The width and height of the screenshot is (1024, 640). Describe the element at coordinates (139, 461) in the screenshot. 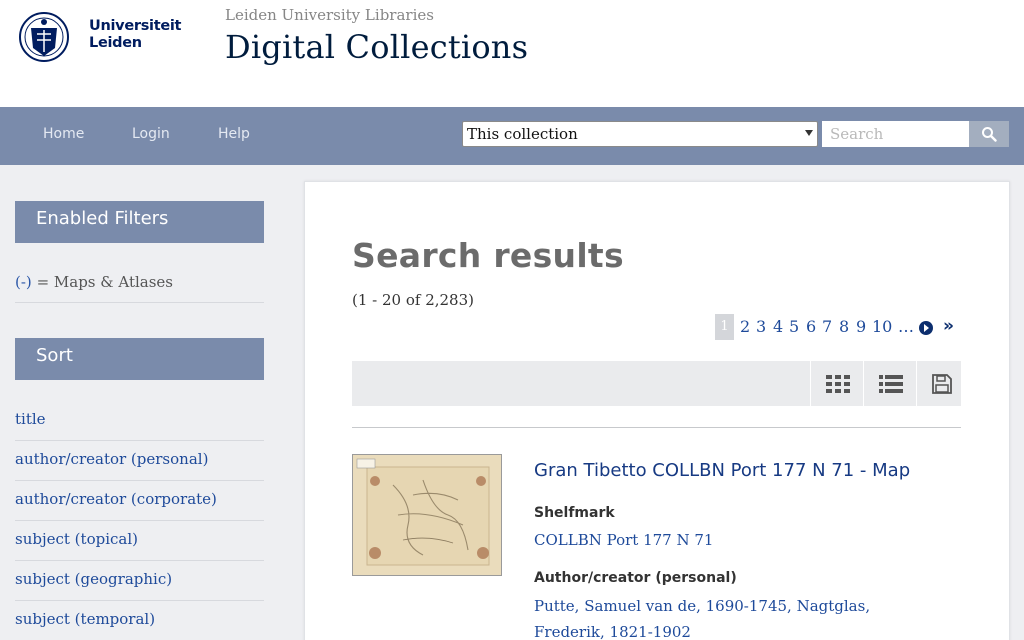

I see `sort-by-author-personal-link: author/creator (personal)` at that location.